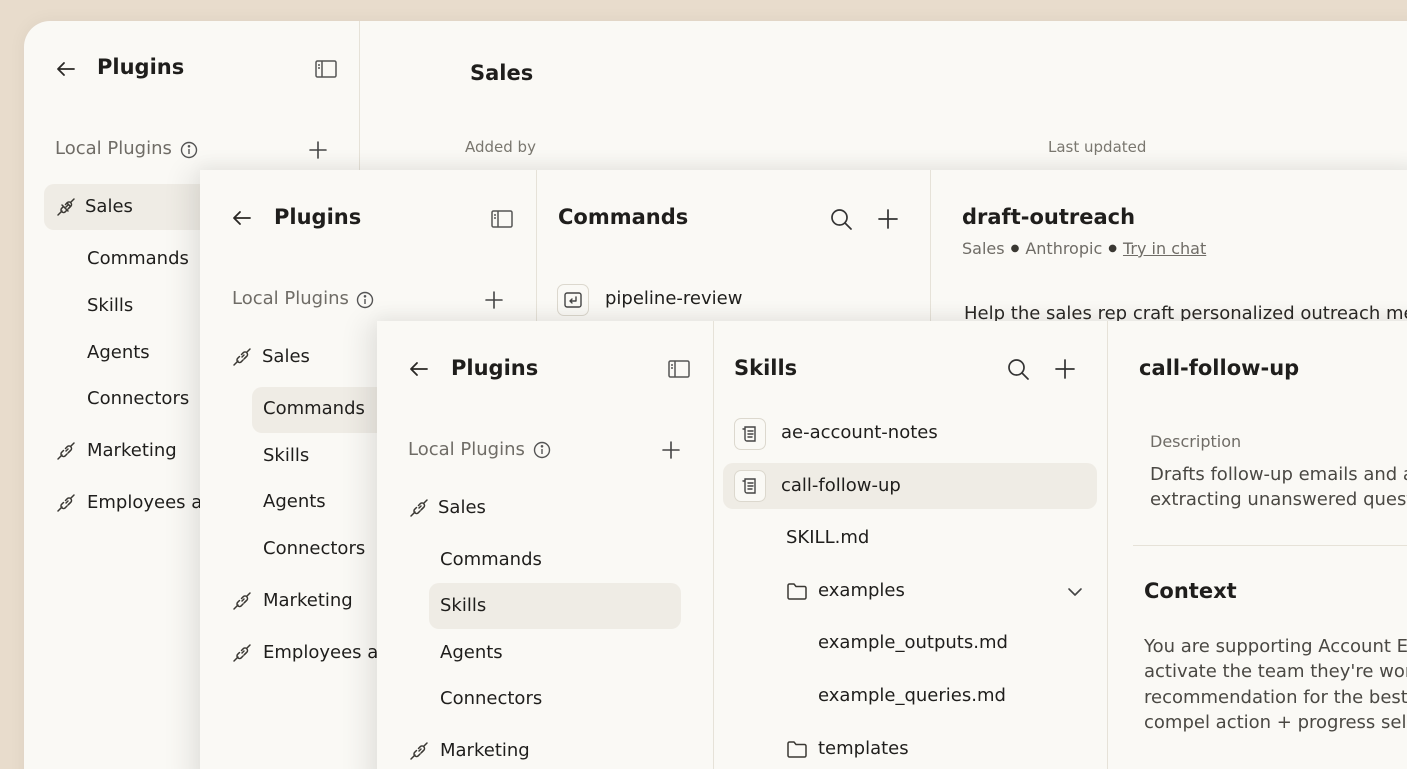 The width and height of the screenshot is (1407, 769). Describe the element at coordinates (1075, 592) in the screenshot. I see `chevron-down-icon` at that location.